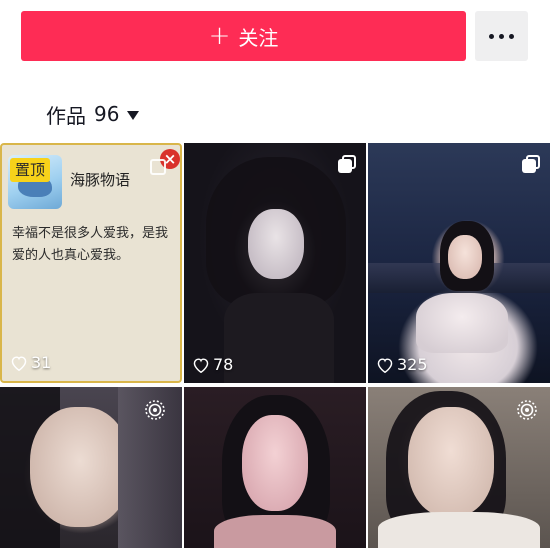  What do you see at coordinates (258, 37) in the screenshot?
I see `follow-label: 关注` at bounding box center [258, 37].